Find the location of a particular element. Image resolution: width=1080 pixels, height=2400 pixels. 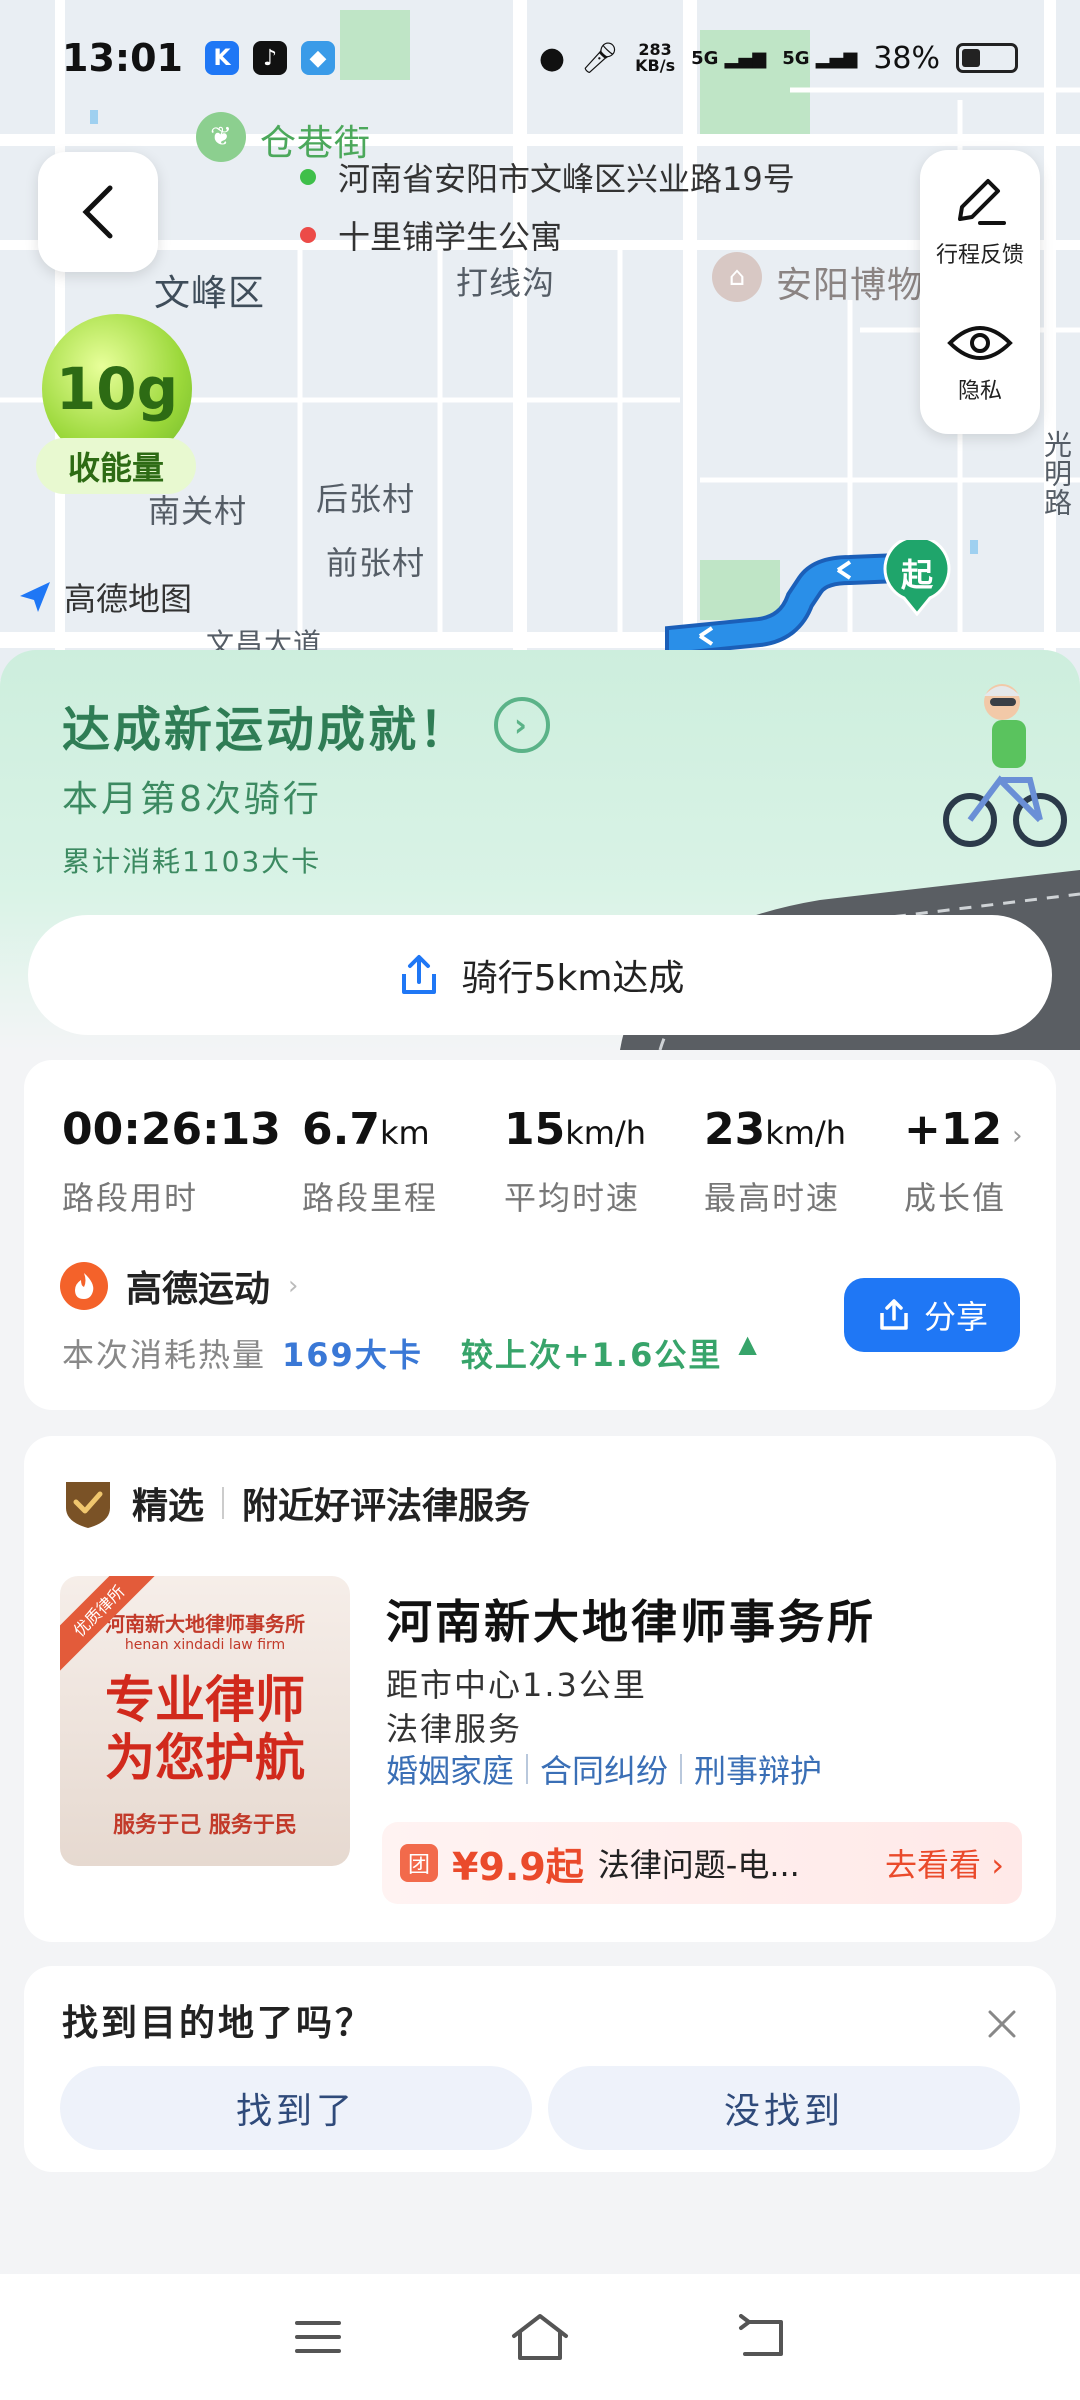

tag-divider is located at coordinates (527, 1769).